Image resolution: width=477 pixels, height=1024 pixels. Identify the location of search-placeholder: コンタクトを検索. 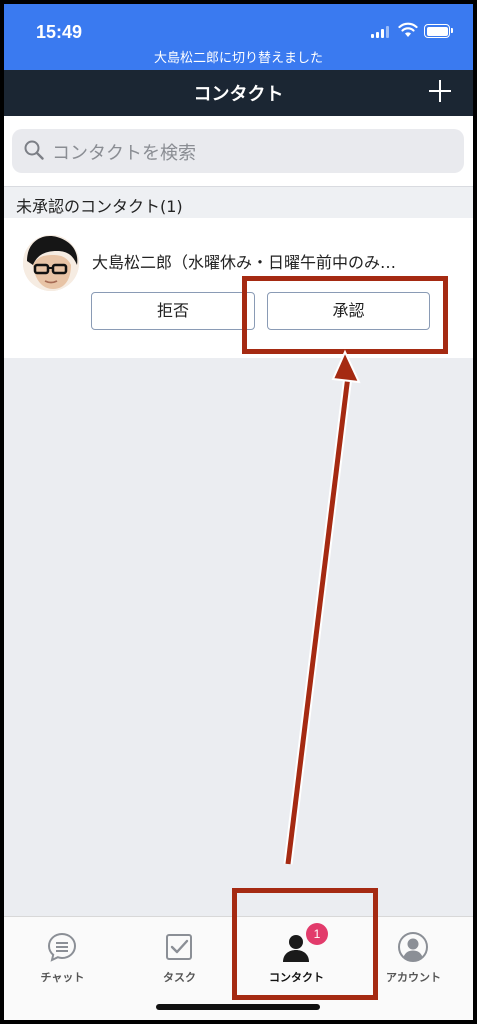
(124, 153).